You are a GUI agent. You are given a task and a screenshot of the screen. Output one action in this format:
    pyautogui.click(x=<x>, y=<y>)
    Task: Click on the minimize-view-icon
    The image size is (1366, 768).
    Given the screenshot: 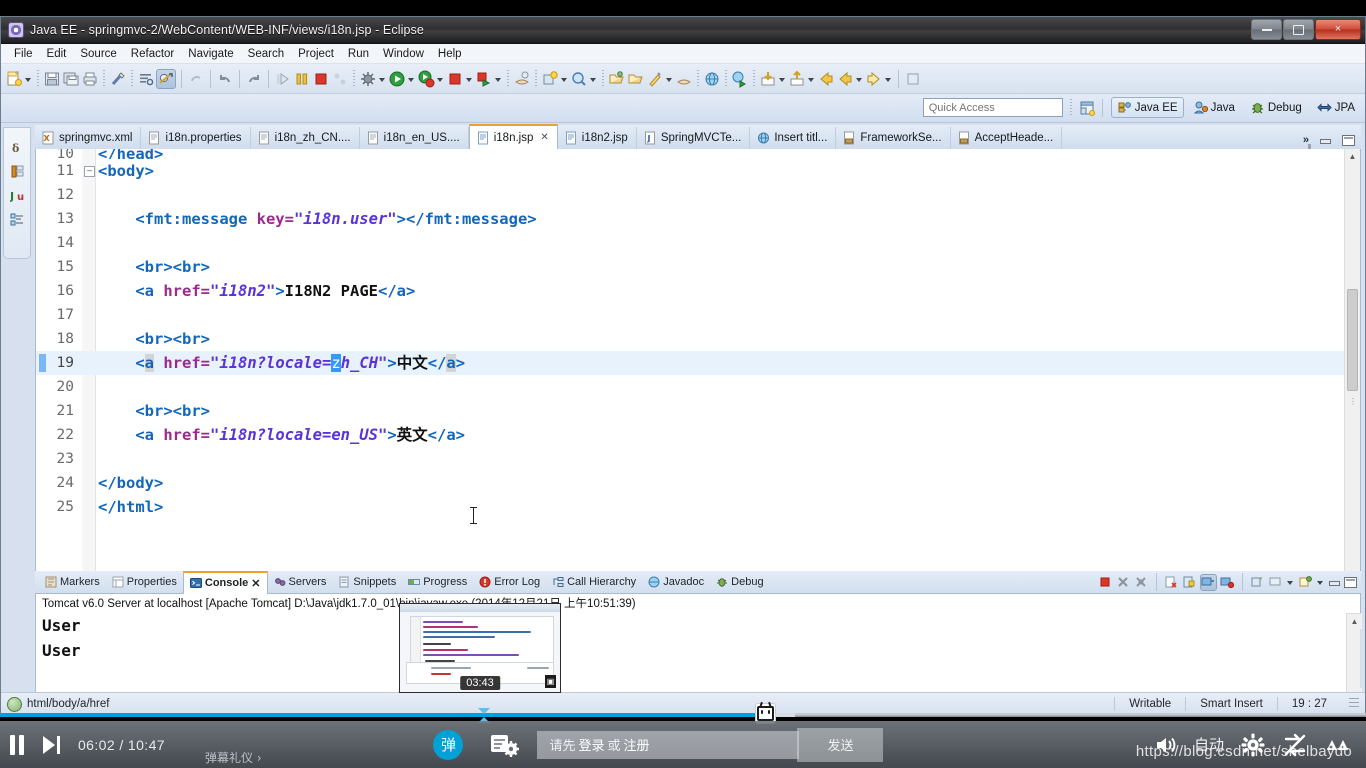 What is the action you would take?
    pyautogui.click(x=1325, y=140)
    